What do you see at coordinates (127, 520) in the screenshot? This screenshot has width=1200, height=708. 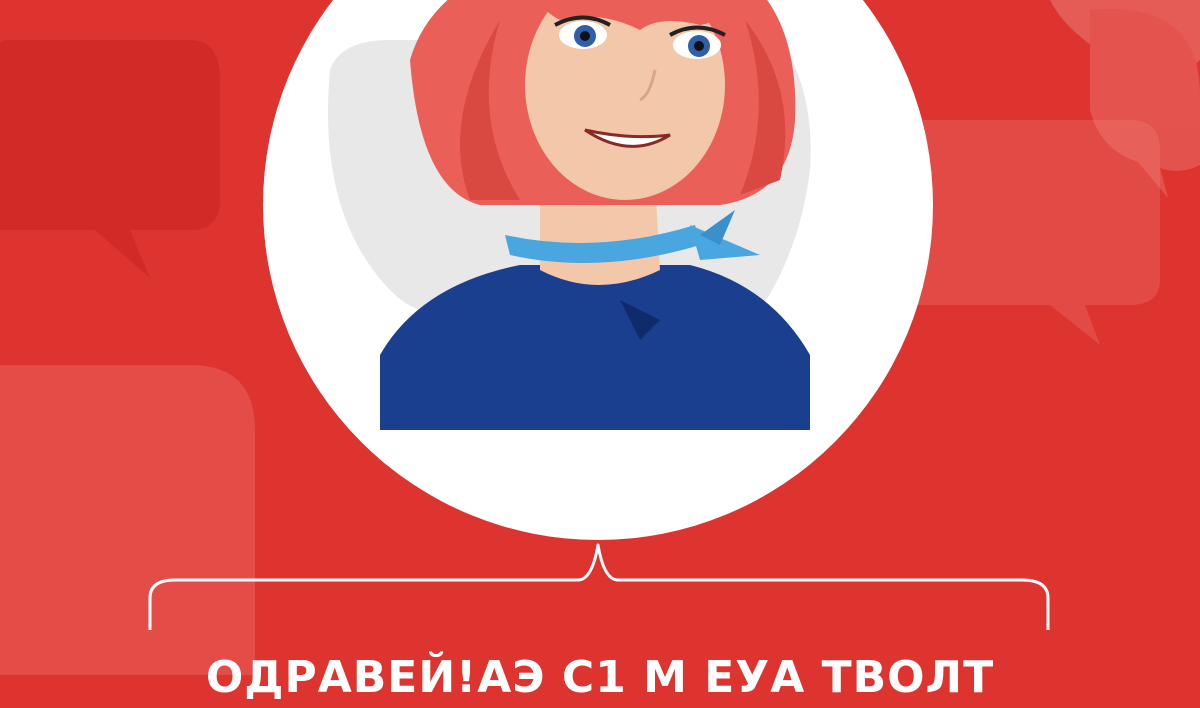 I see `speech-bubble-icon` at bounding box center [127, 520].